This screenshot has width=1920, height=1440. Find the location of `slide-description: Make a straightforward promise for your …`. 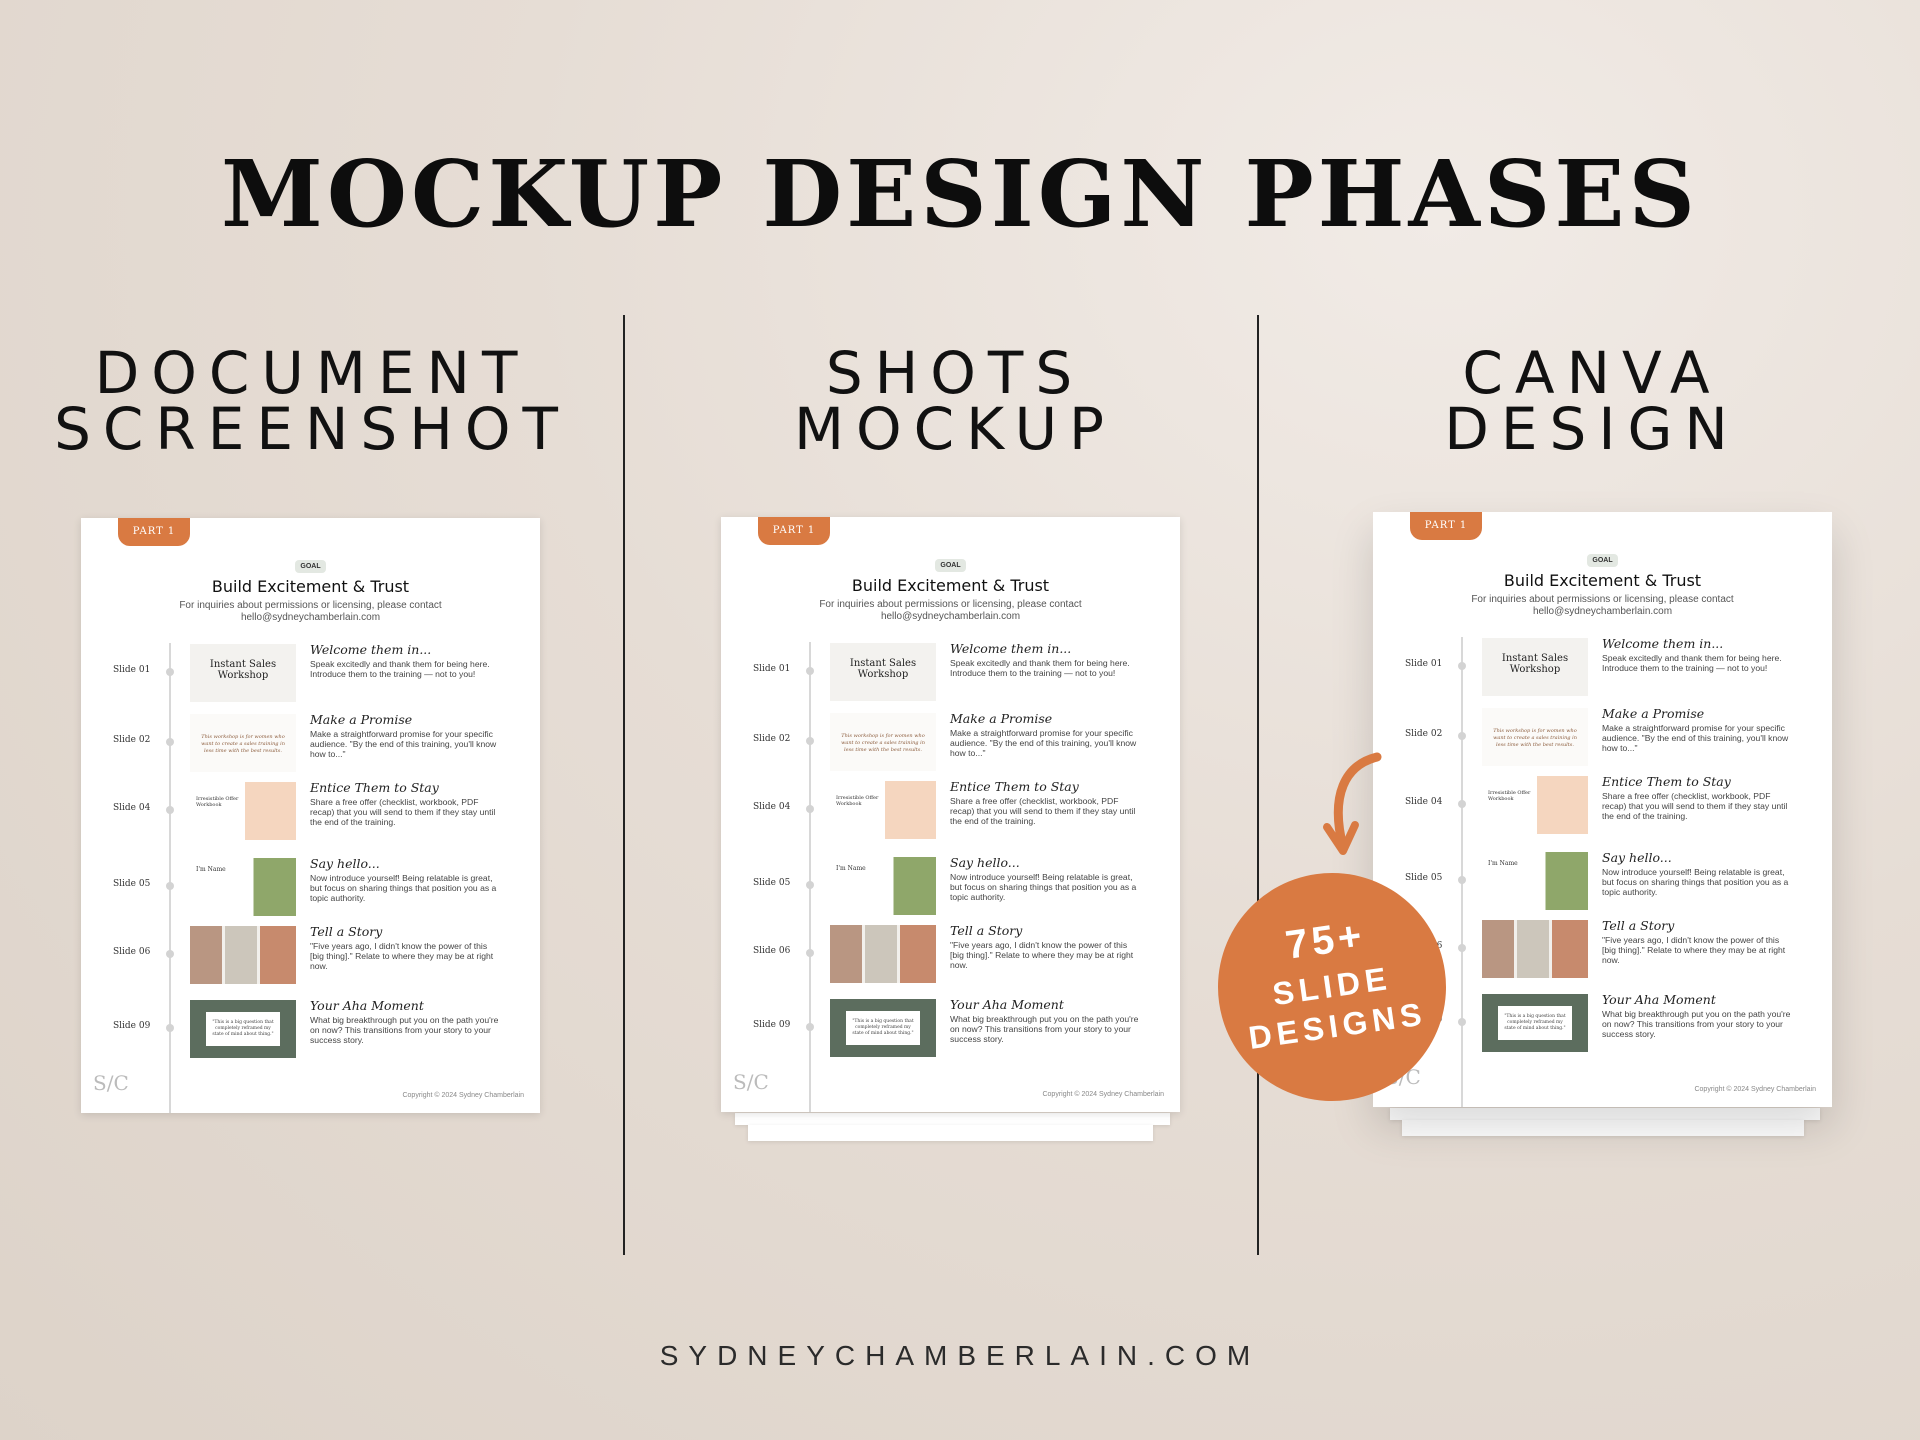

slide-description: Make a straightforward promise for your … is located at coordinates (1695, 738).